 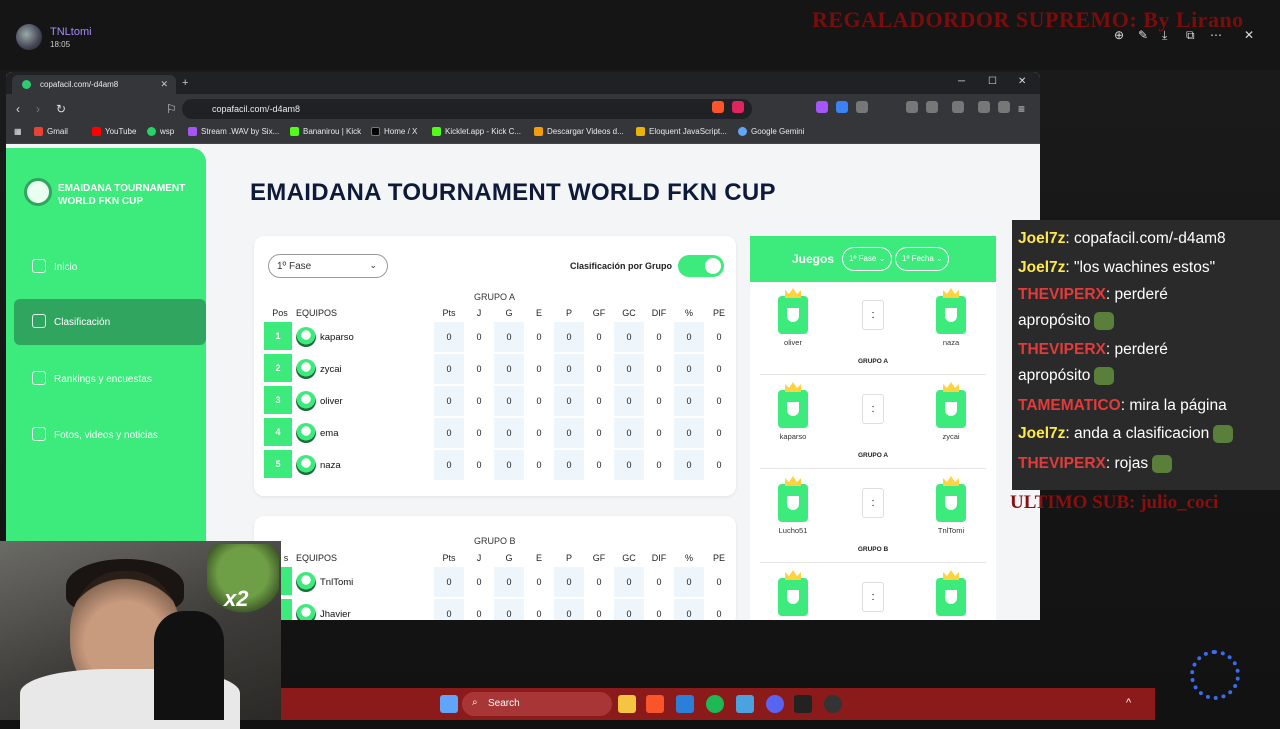 What do you see at coordinates (317, 433) in the screenshot?
I see `team-cell: ema` at bounding box center [317, 433].